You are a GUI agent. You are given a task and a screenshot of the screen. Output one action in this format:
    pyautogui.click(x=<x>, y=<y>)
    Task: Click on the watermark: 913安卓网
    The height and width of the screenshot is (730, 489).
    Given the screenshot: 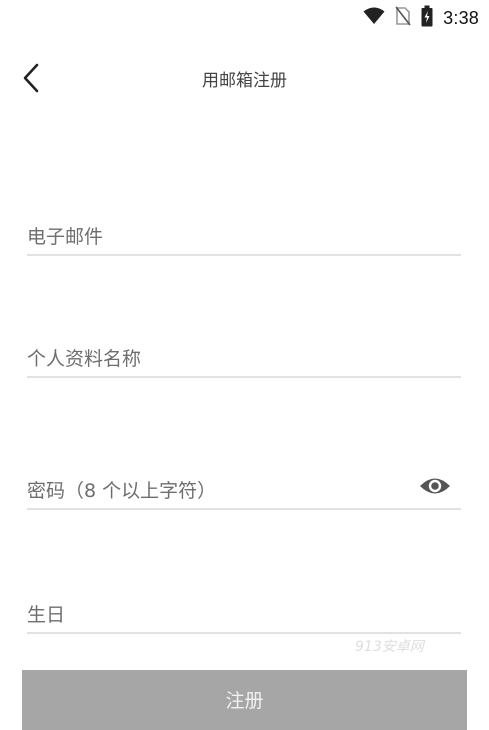 What is the action you would take?
    pyautogui.click(x=389, y=647)
    